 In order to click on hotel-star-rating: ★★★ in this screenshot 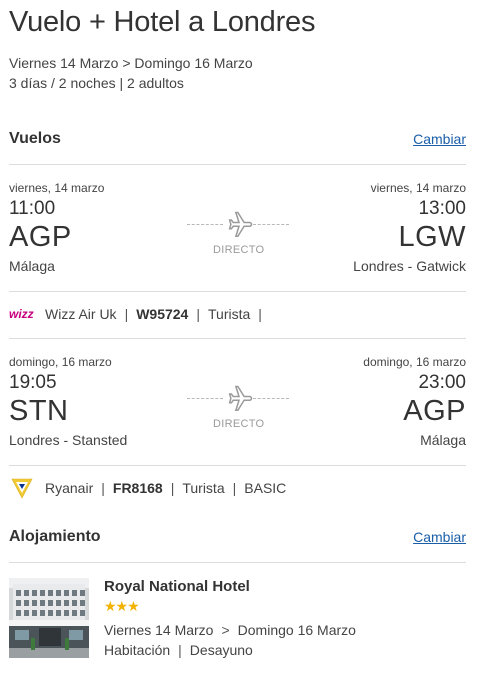, I will do `click(122, 606)`.